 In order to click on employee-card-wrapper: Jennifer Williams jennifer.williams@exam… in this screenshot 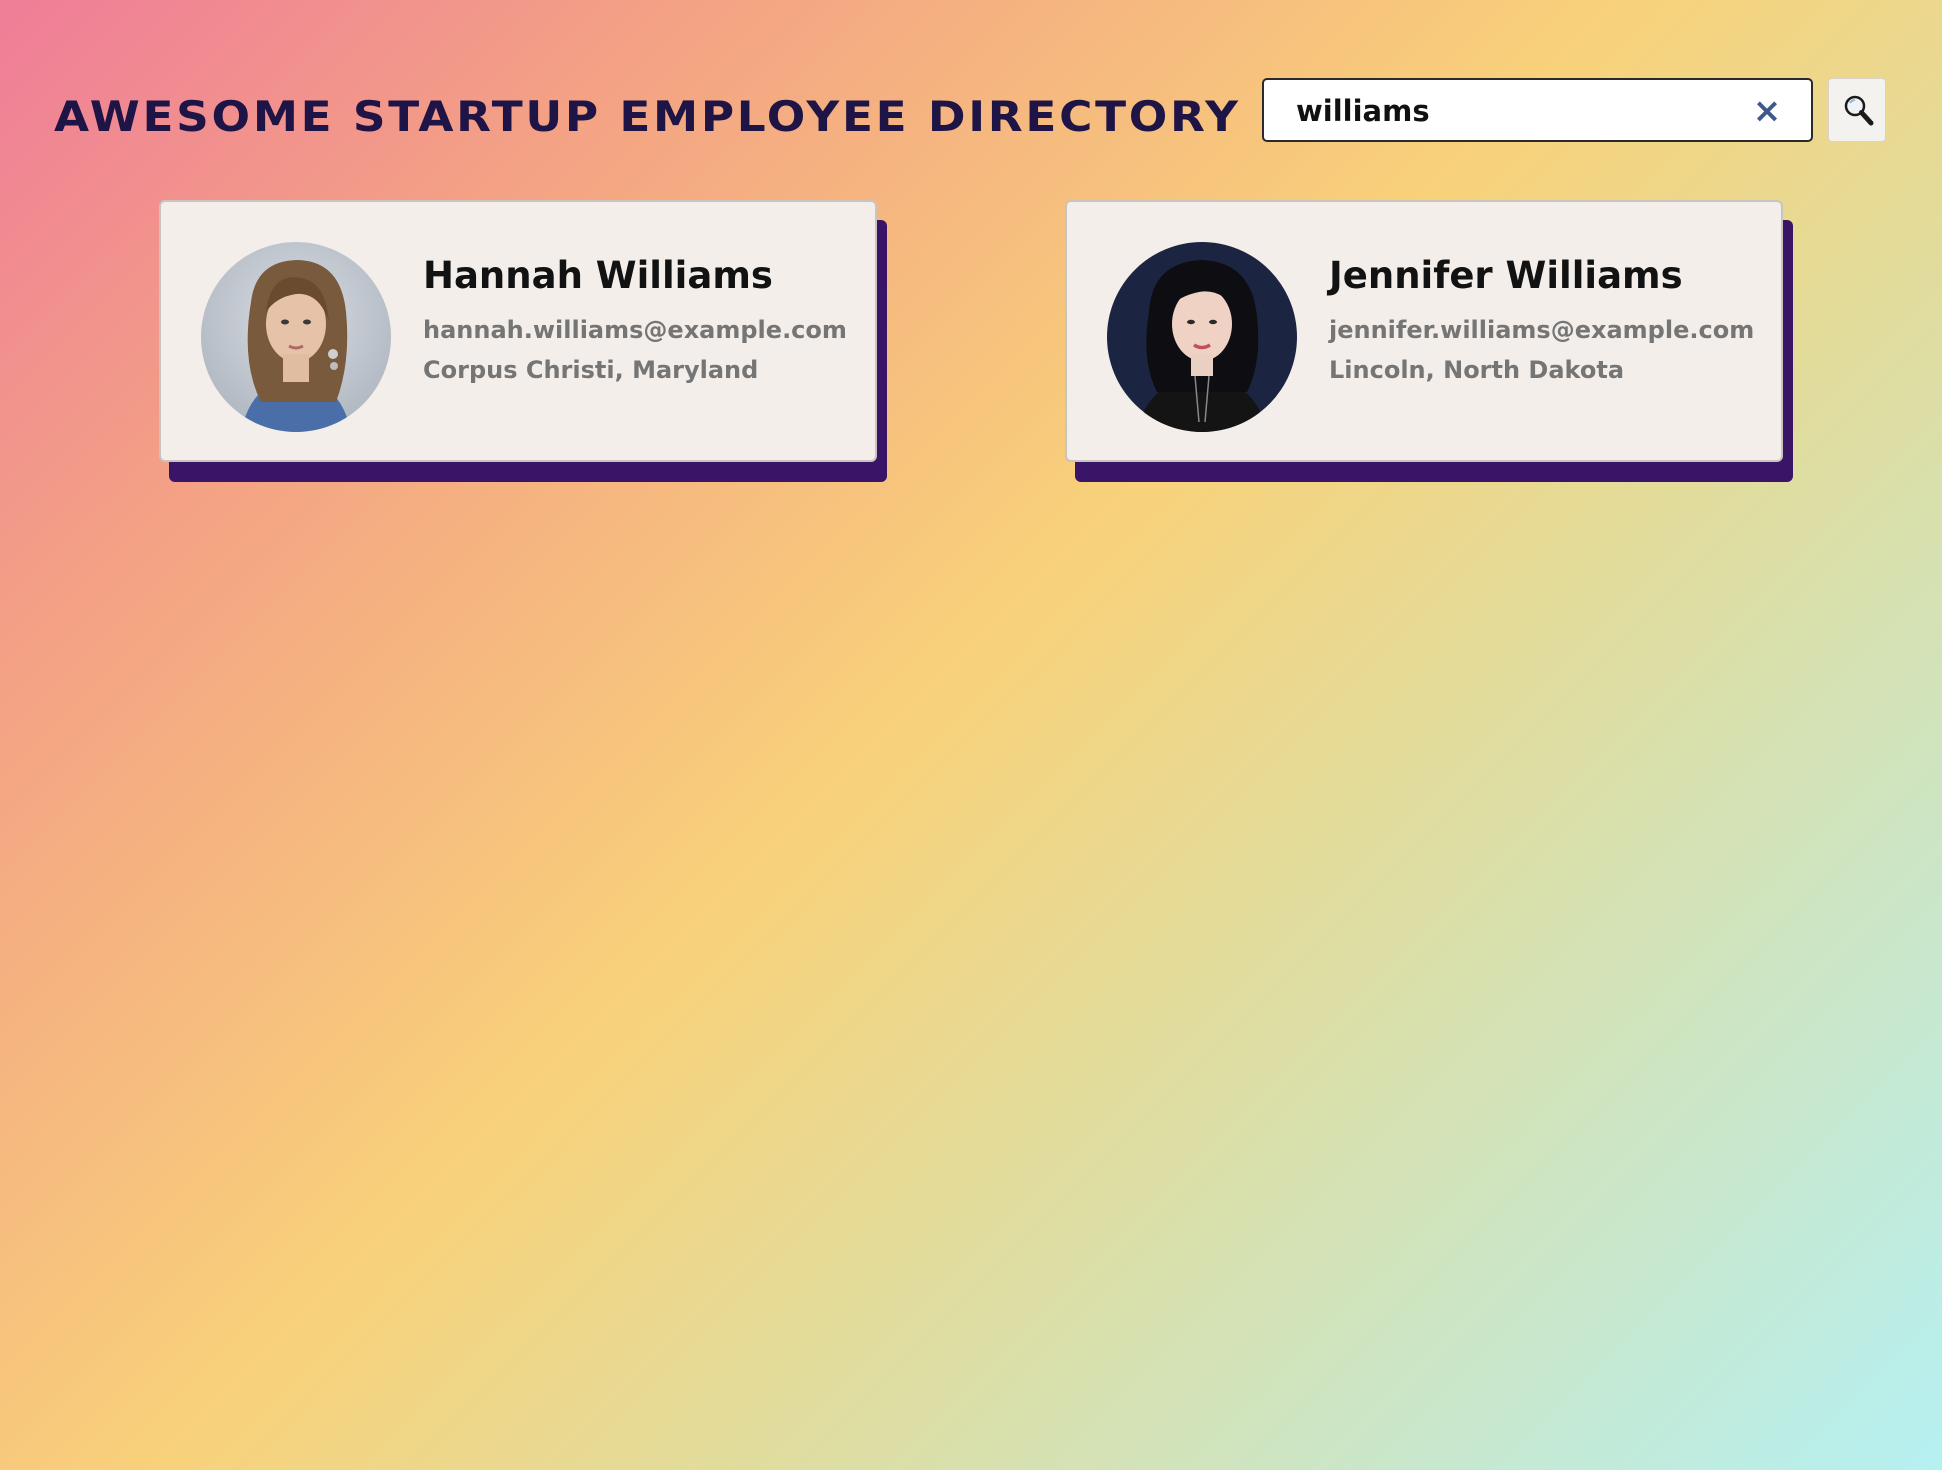, I will do `click(1429, 342)`.